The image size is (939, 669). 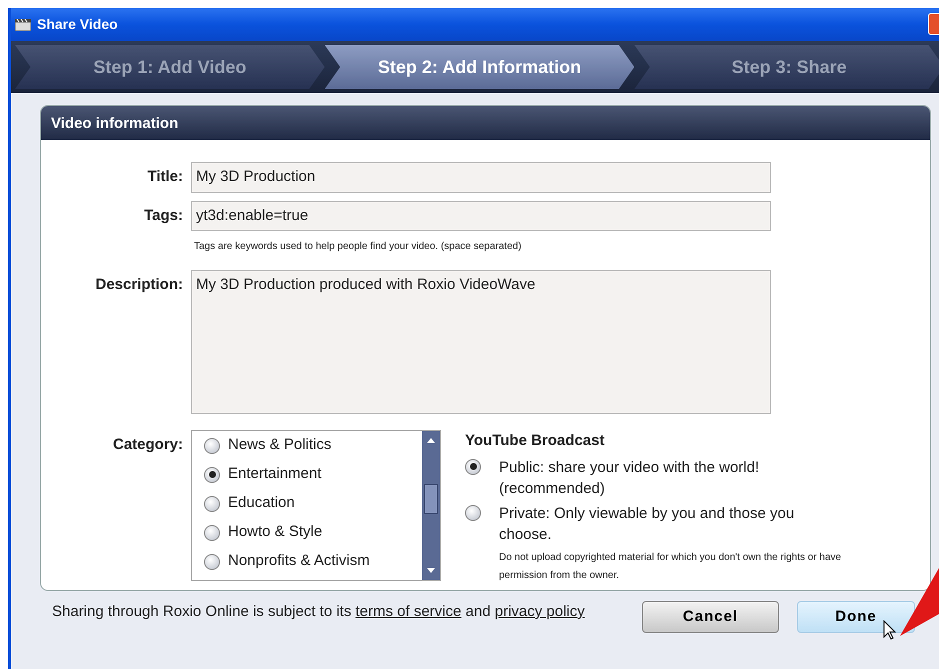 I want to click on step-tab: Step 1: Add Video, so click(x=170, y=67).